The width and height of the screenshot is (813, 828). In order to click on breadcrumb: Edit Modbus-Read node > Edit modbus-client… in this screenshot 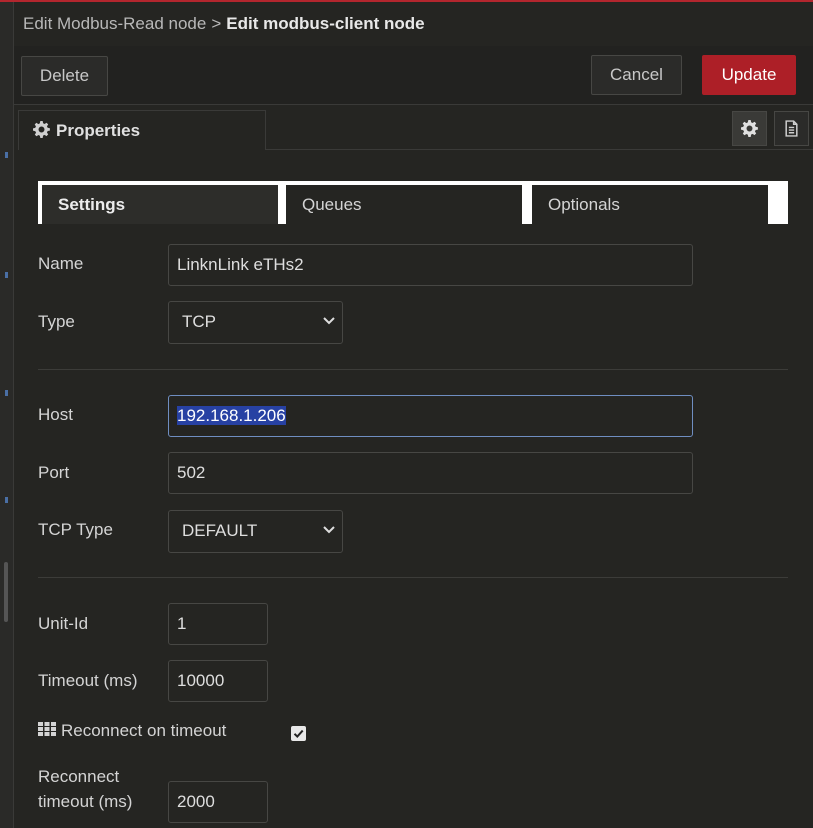, I will do `click(224, 24)`.